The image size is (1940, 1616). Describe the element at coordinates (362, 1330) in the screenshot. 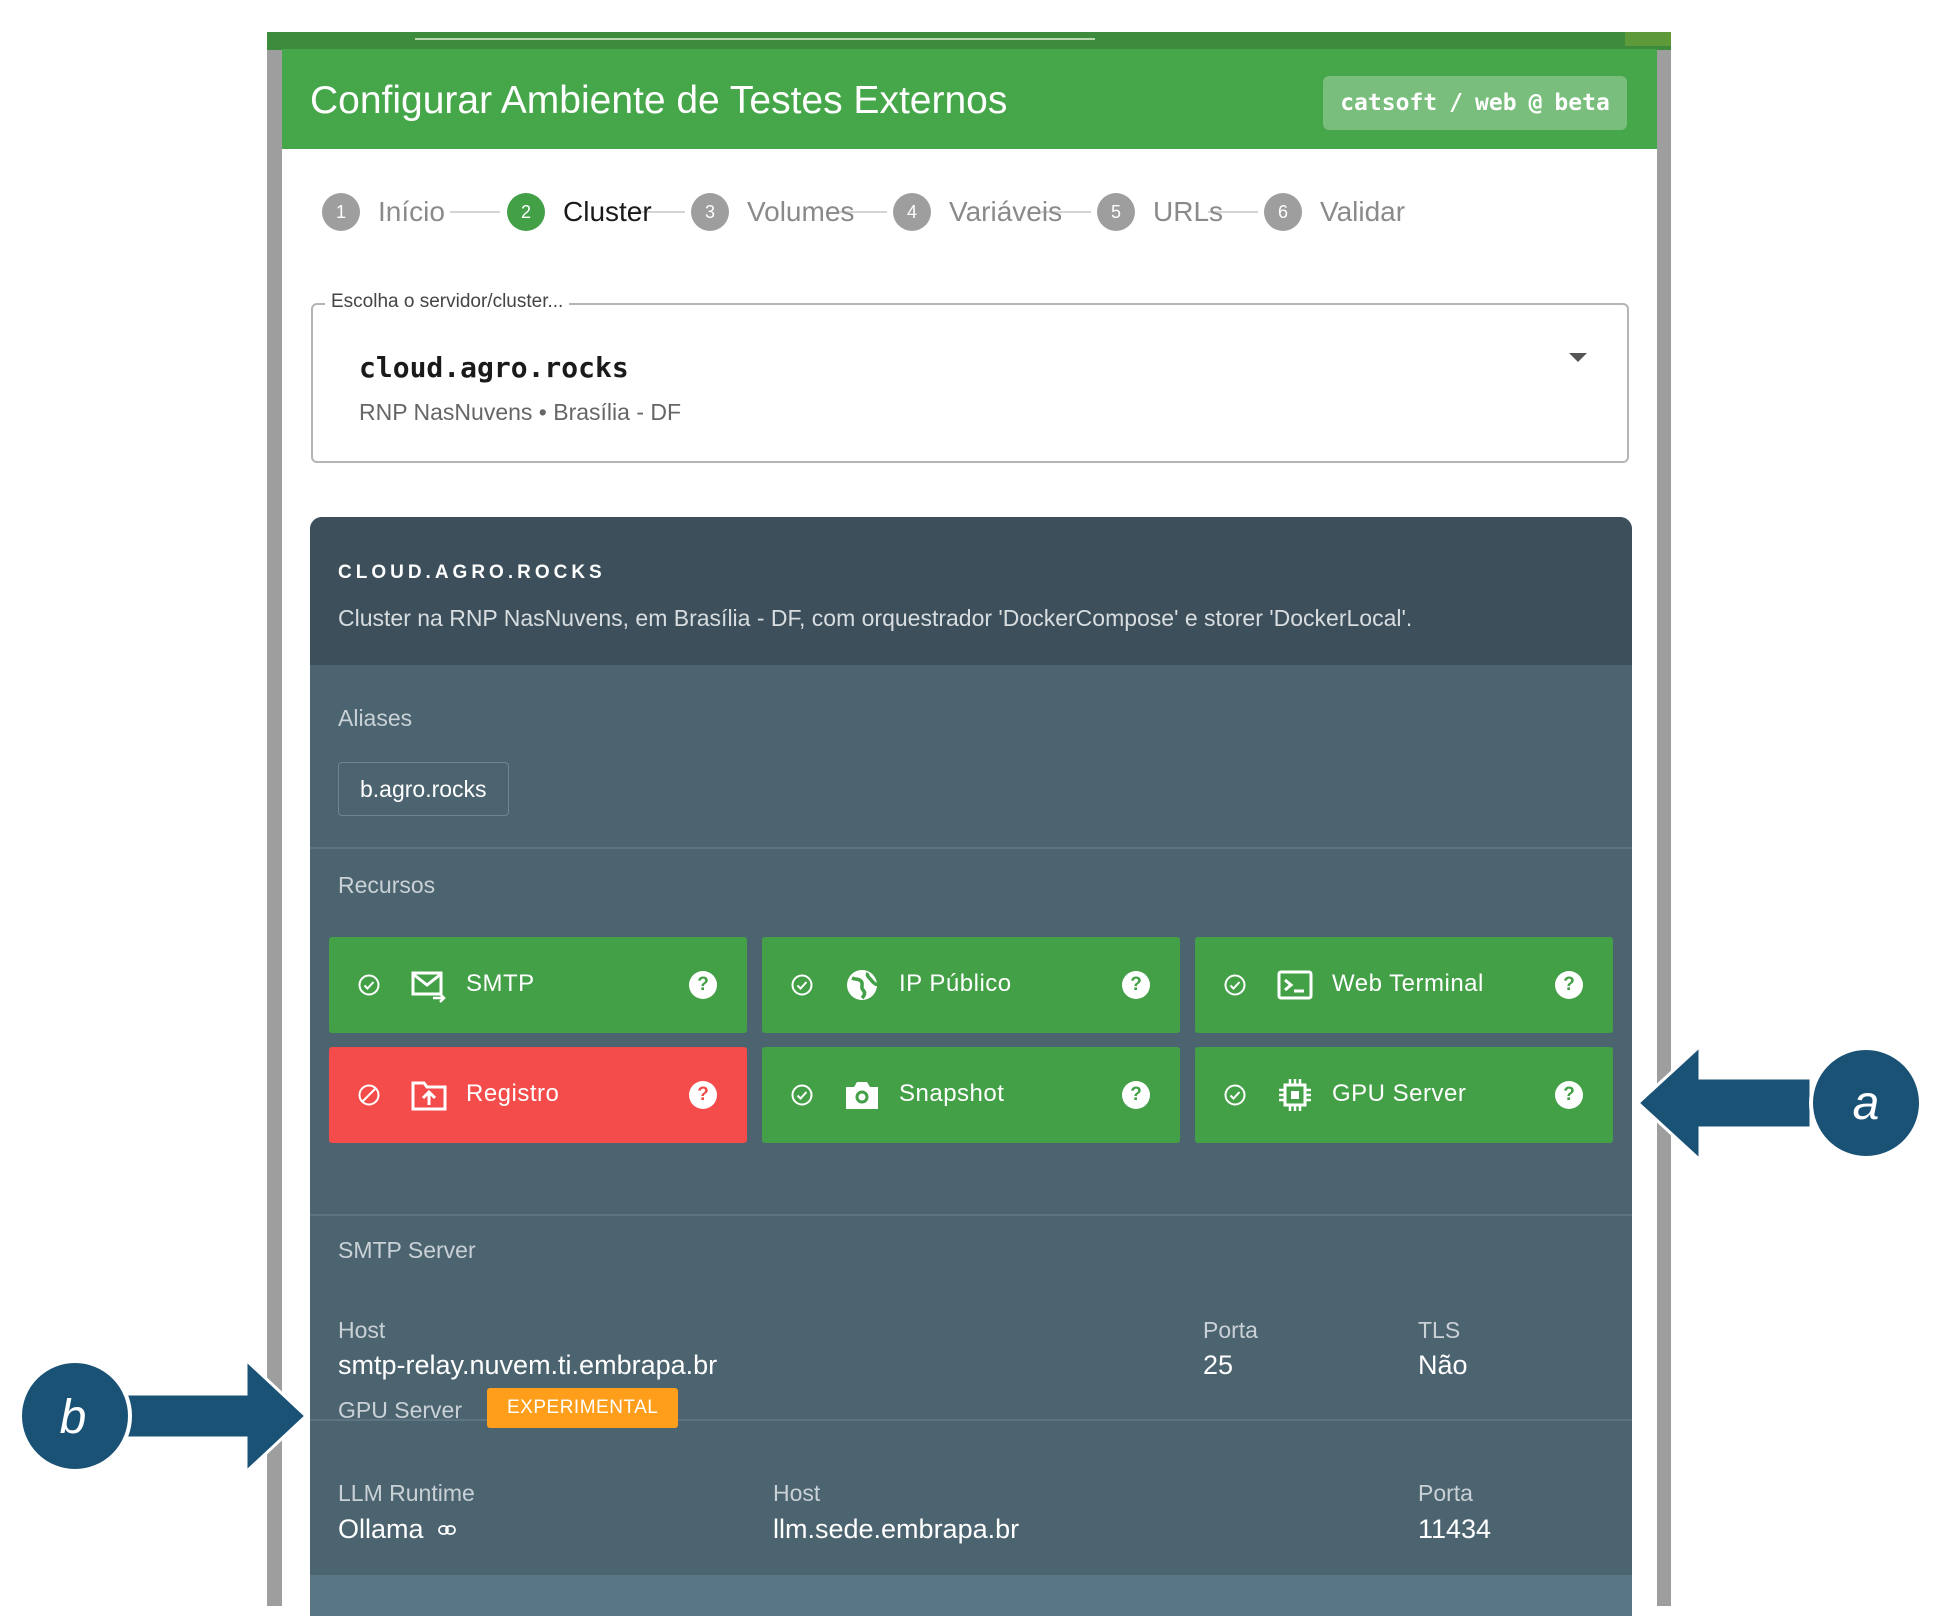

I see `smtp-host-label: Host` at that location.